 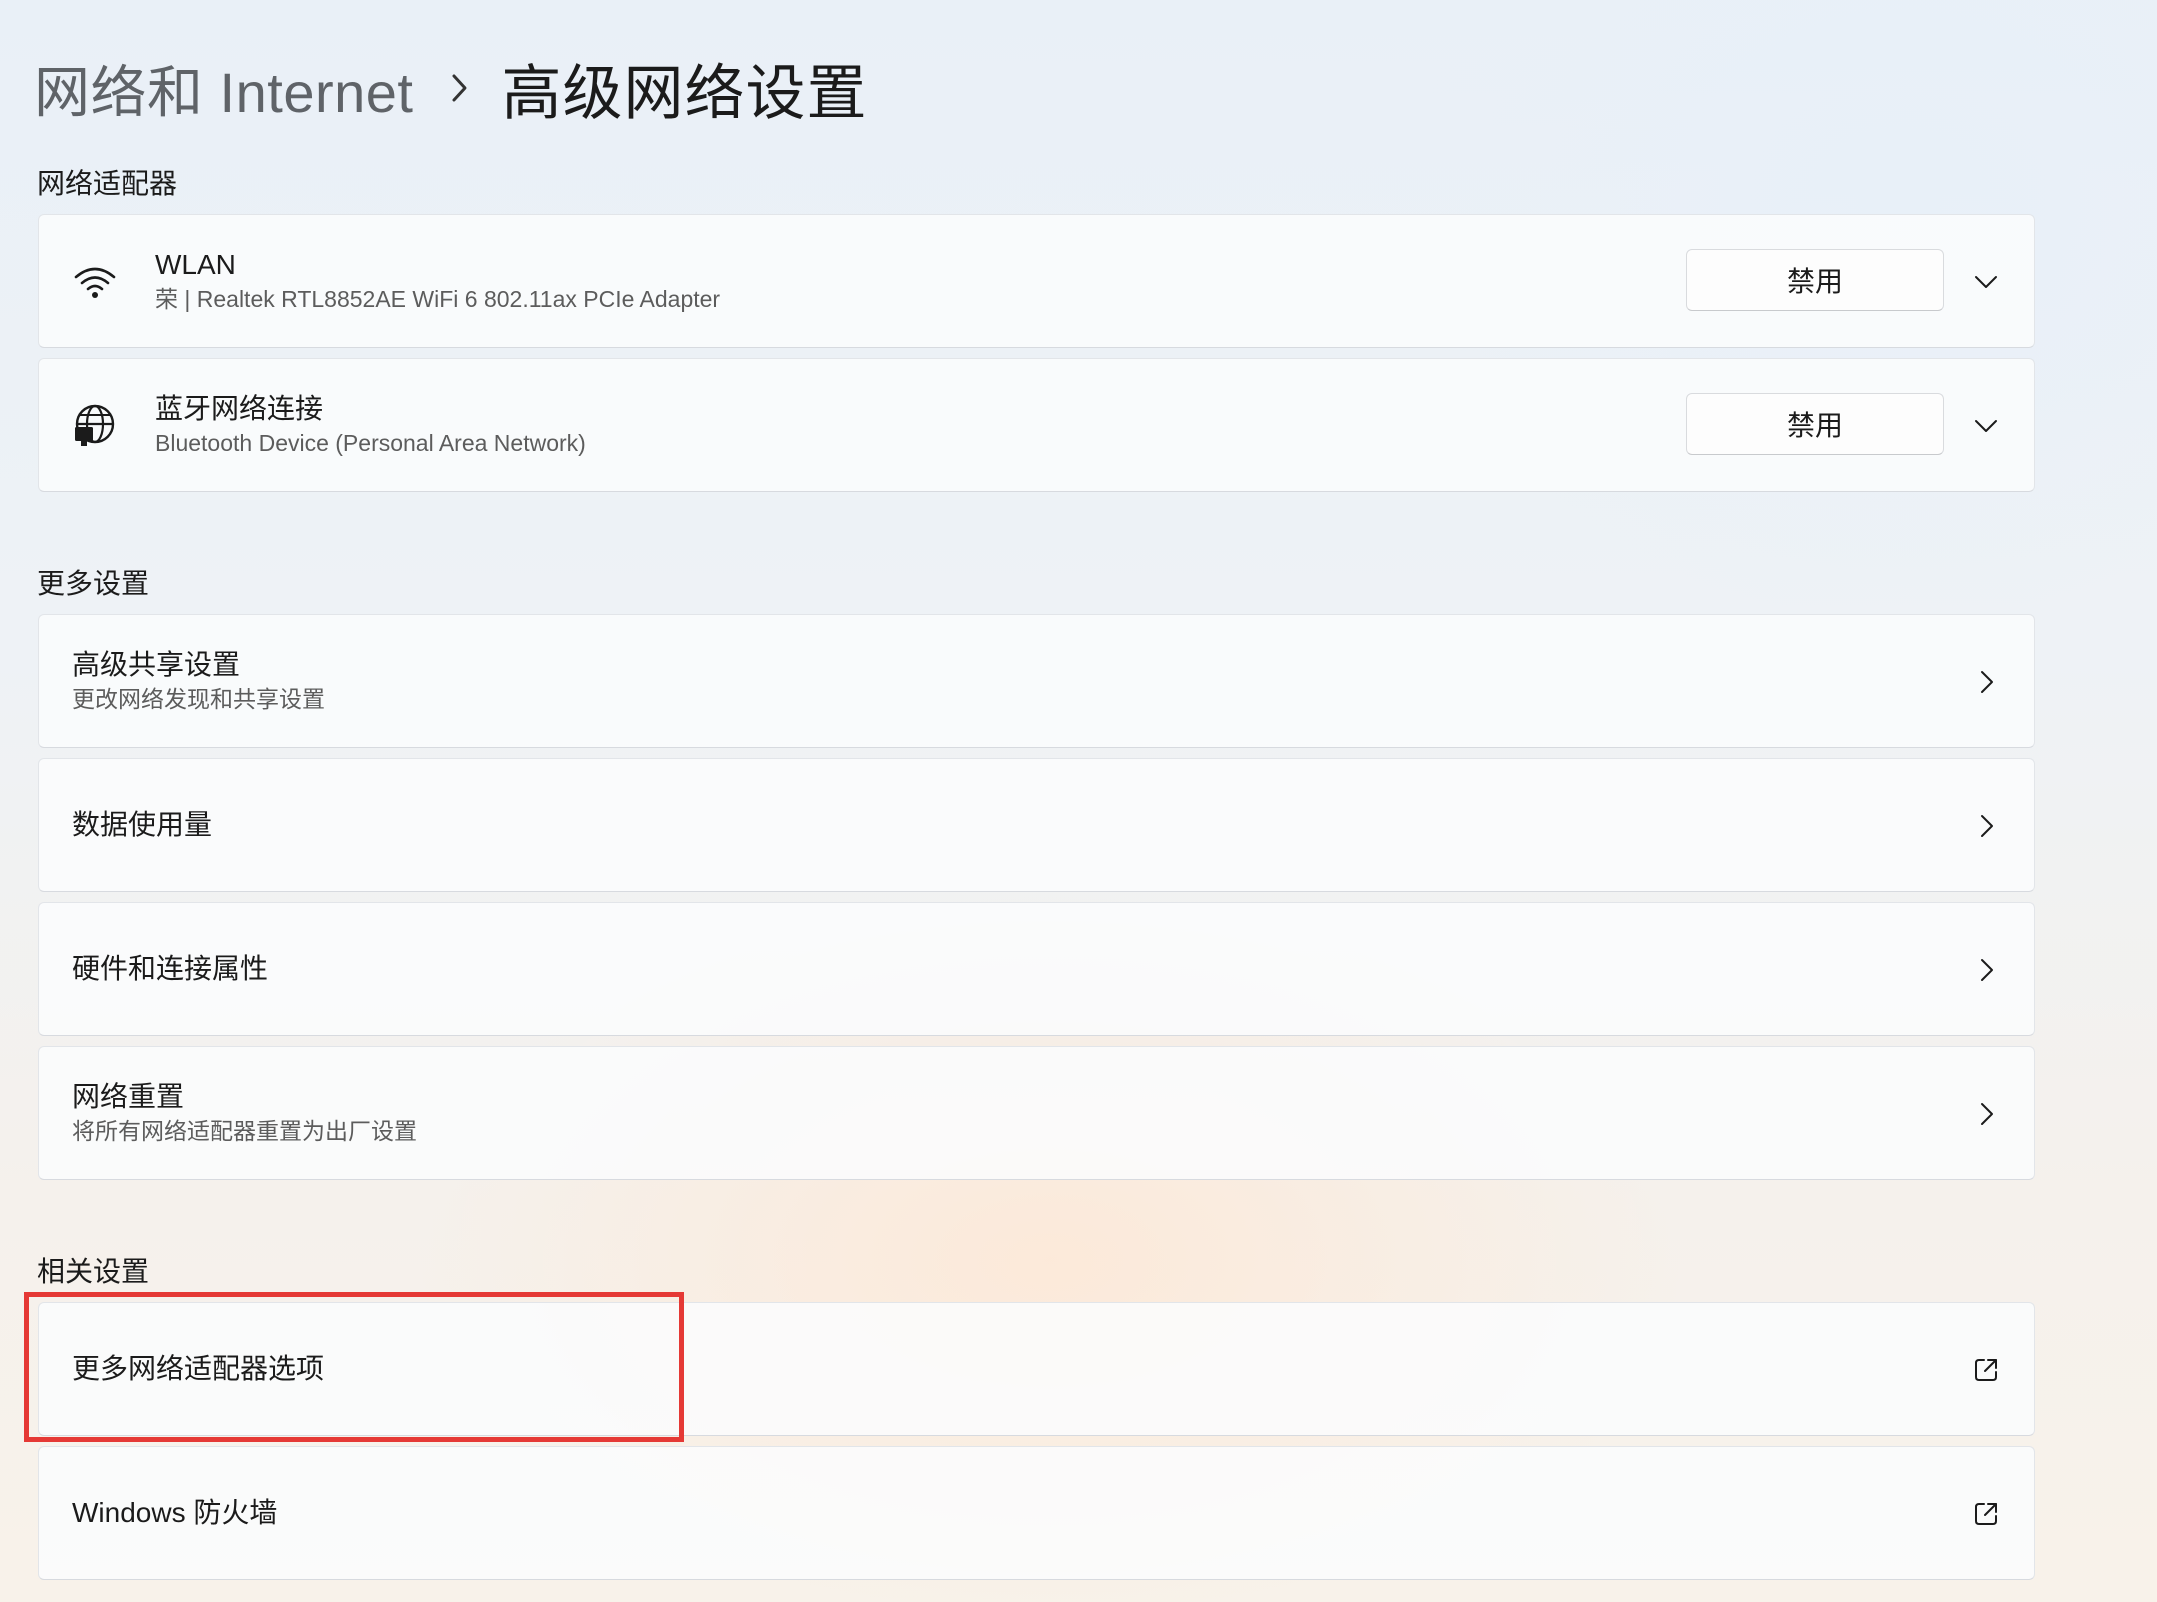 I want to click on adapter-name: WLAN, so click(x=195, y=264).